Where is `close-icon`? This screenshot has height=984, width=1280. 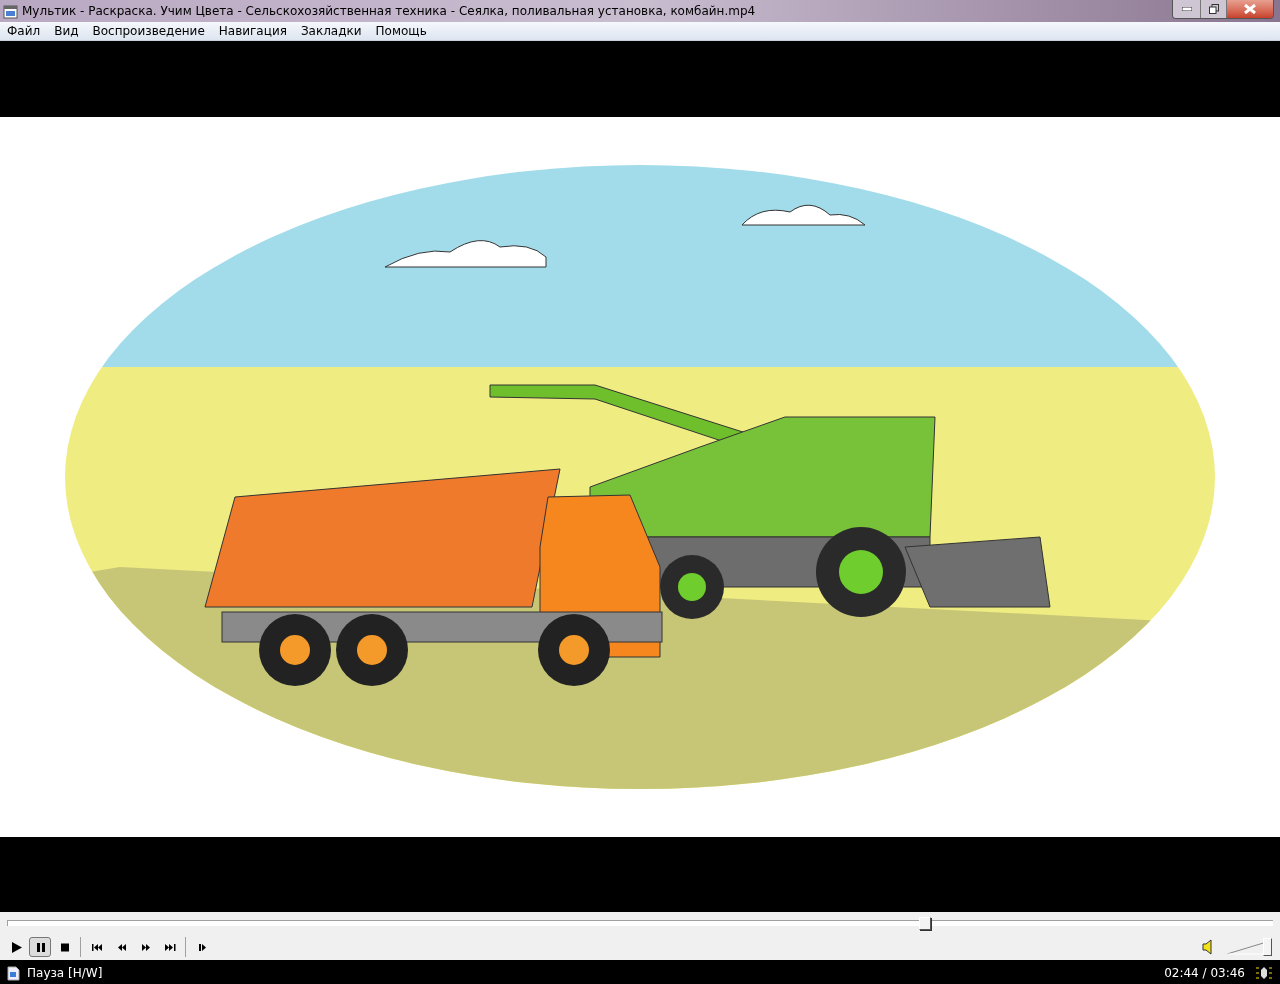
close-icon is located at coordinates (1250, 9).